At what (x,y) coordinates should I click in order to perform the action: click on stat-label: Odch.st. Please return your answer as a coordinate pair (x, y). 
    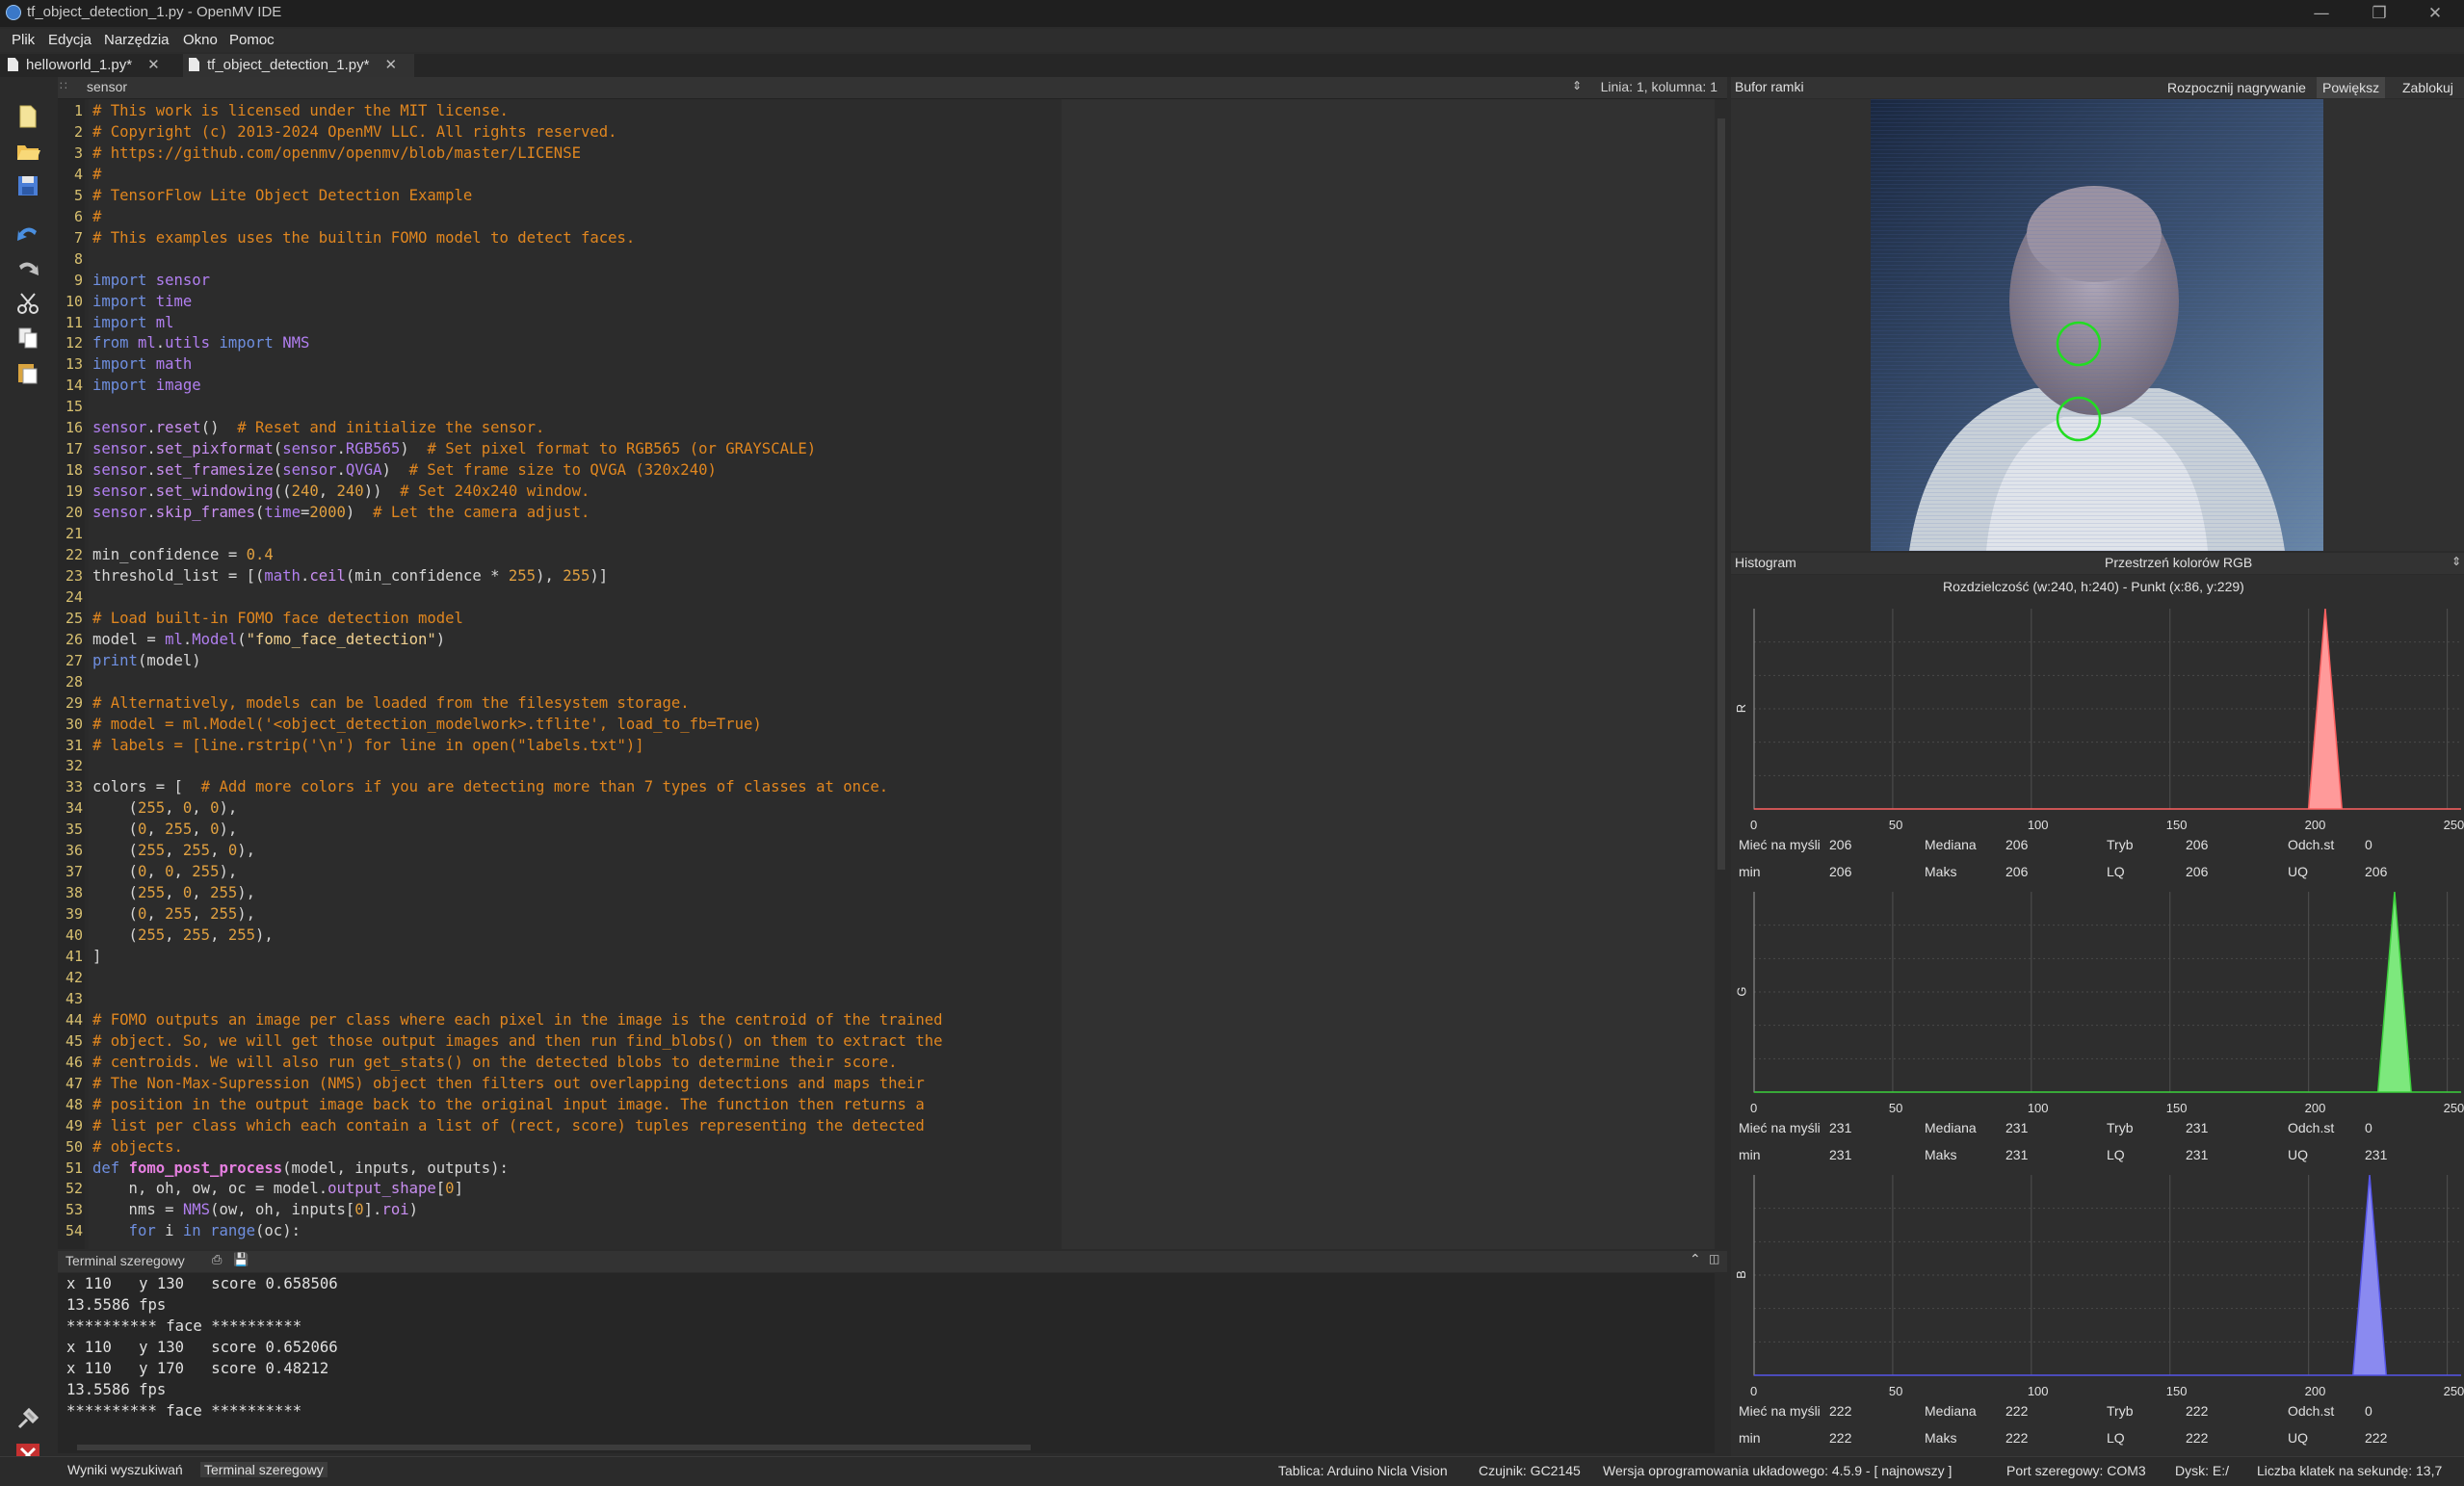
    Looking at the image, I should click on (2311, 1411).